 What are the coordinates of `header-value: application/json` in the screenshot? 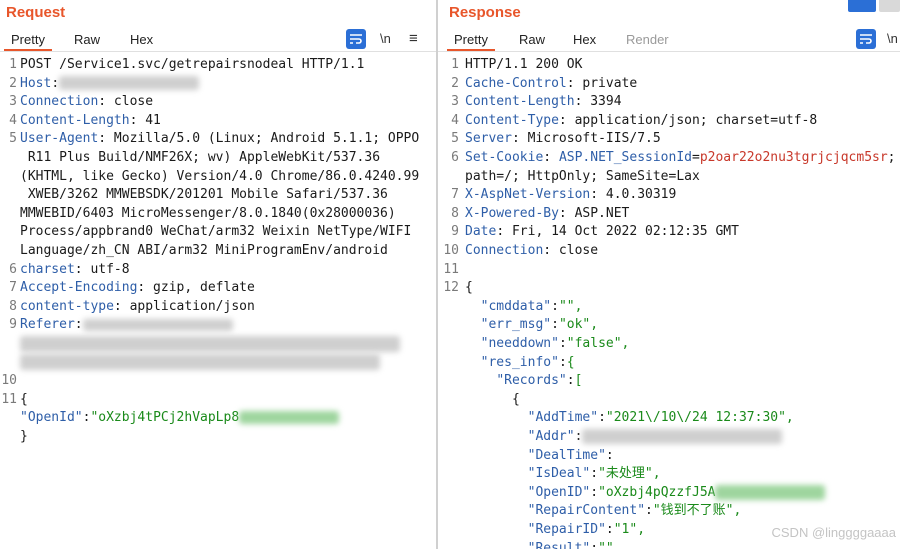 It's located at (188, 306).